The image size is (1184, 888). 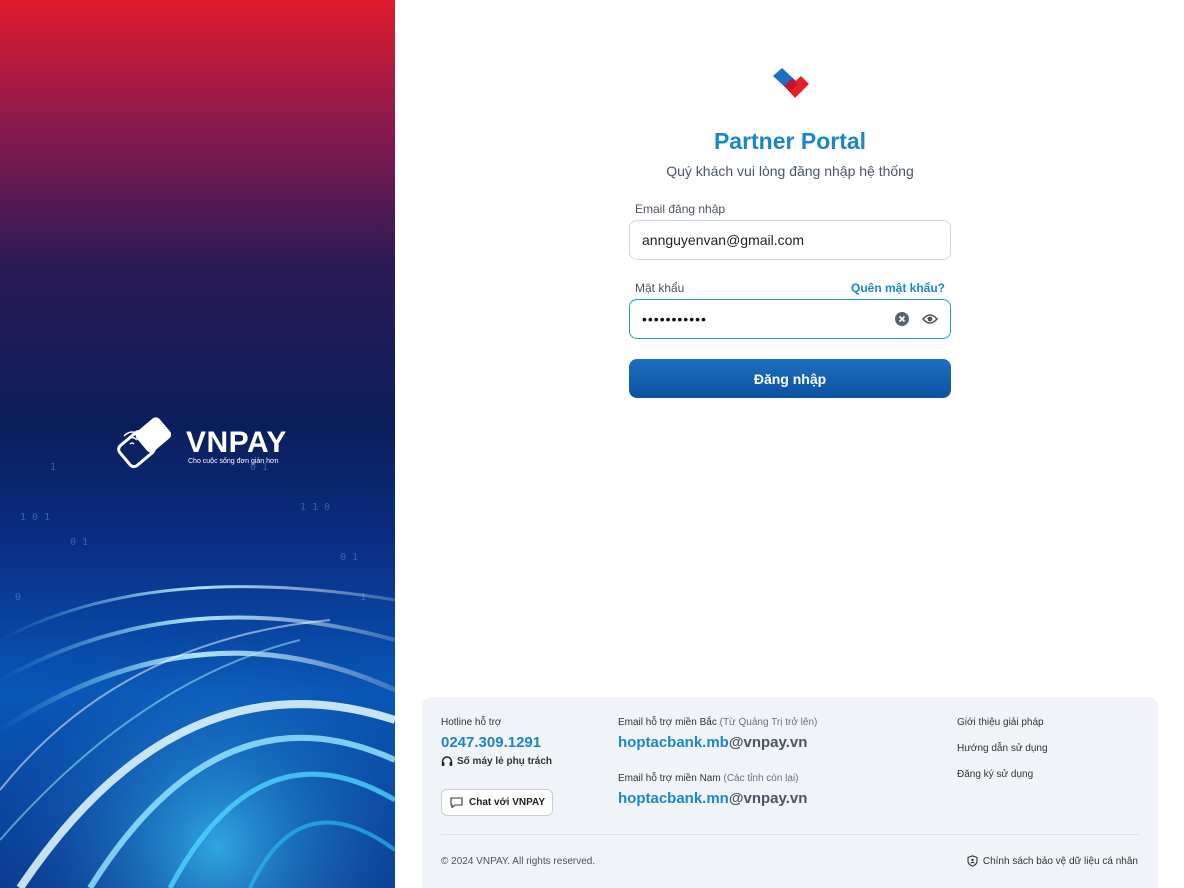 I want to click on email-field: annguyenvan@gmail.com, so click(x=790, y=240).